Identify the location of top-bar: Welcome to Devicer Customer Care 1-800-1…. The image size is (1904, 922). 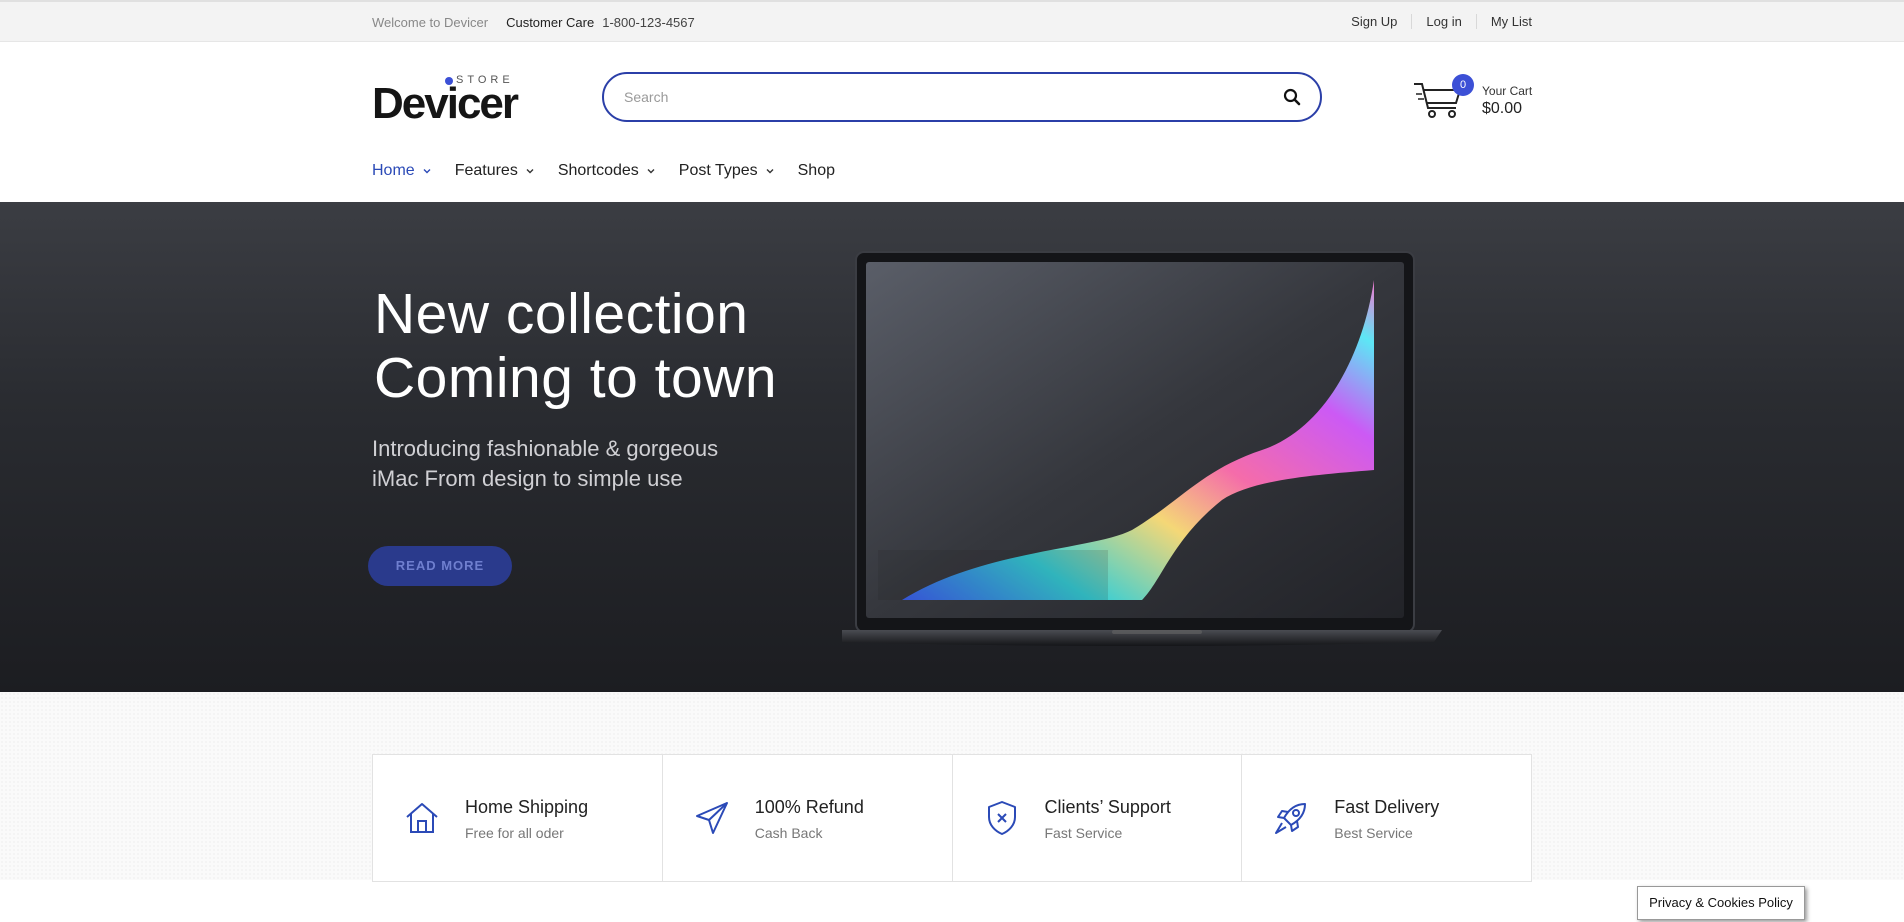
(952, 21).